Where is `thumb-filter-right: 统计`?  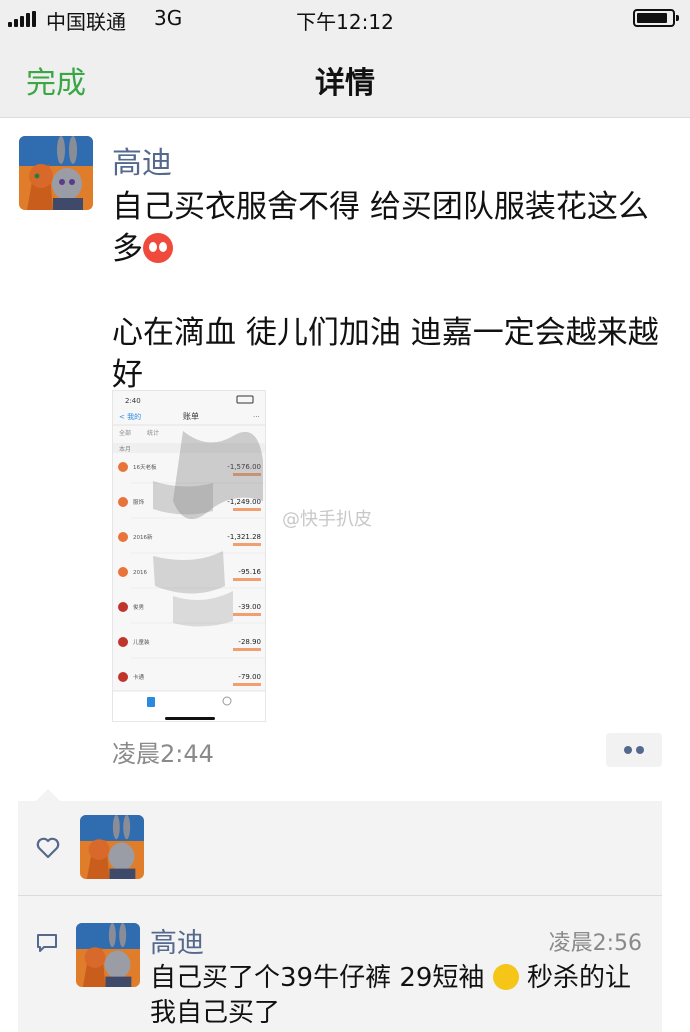 thumb-filter-right: 统计 is located at coordinates (153, 433).